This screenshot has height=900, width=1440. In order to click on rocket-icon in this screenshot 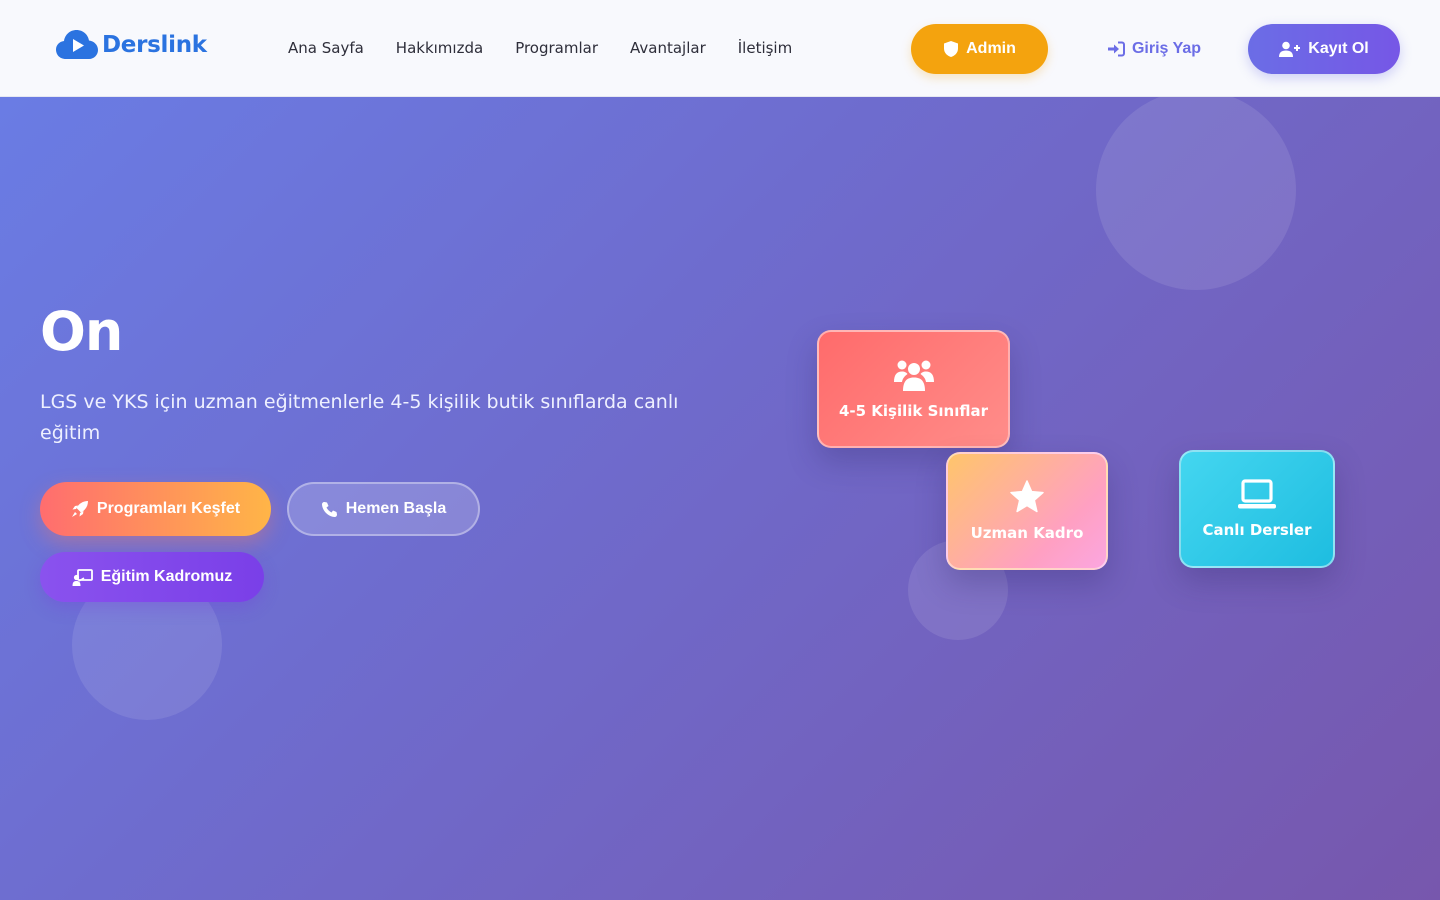, I will do `click(79, 509)`.